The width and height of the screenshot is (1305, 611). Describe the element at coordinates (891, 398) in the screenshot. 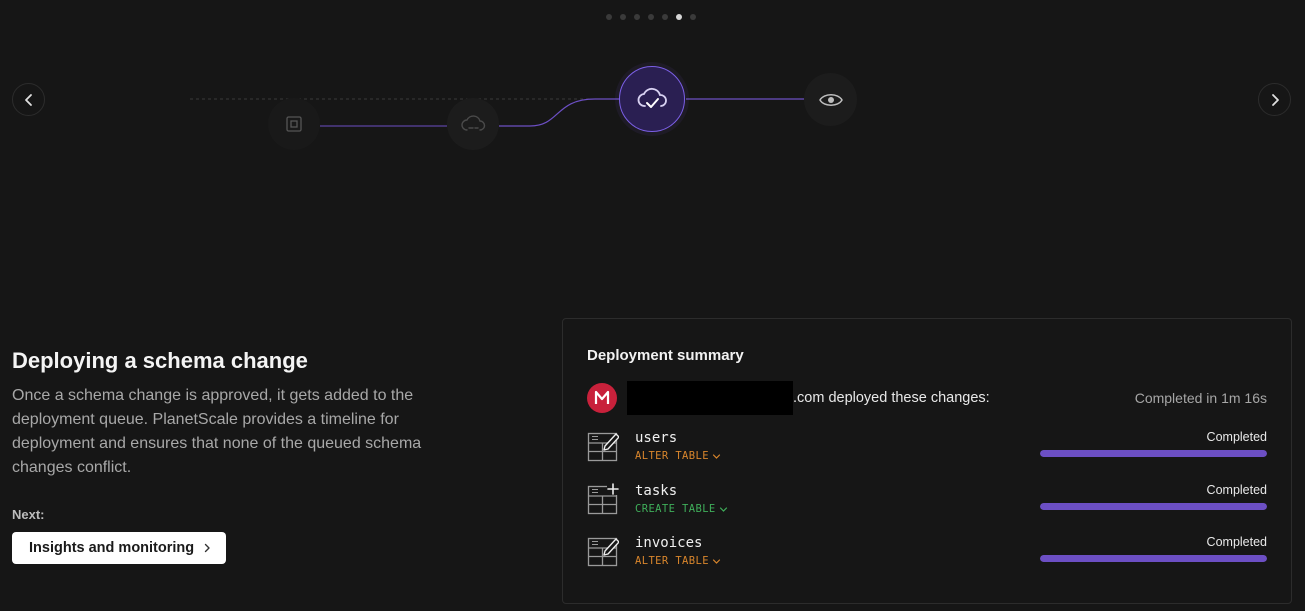

I see `deploy-text: .com deployed these changes:` at that location.